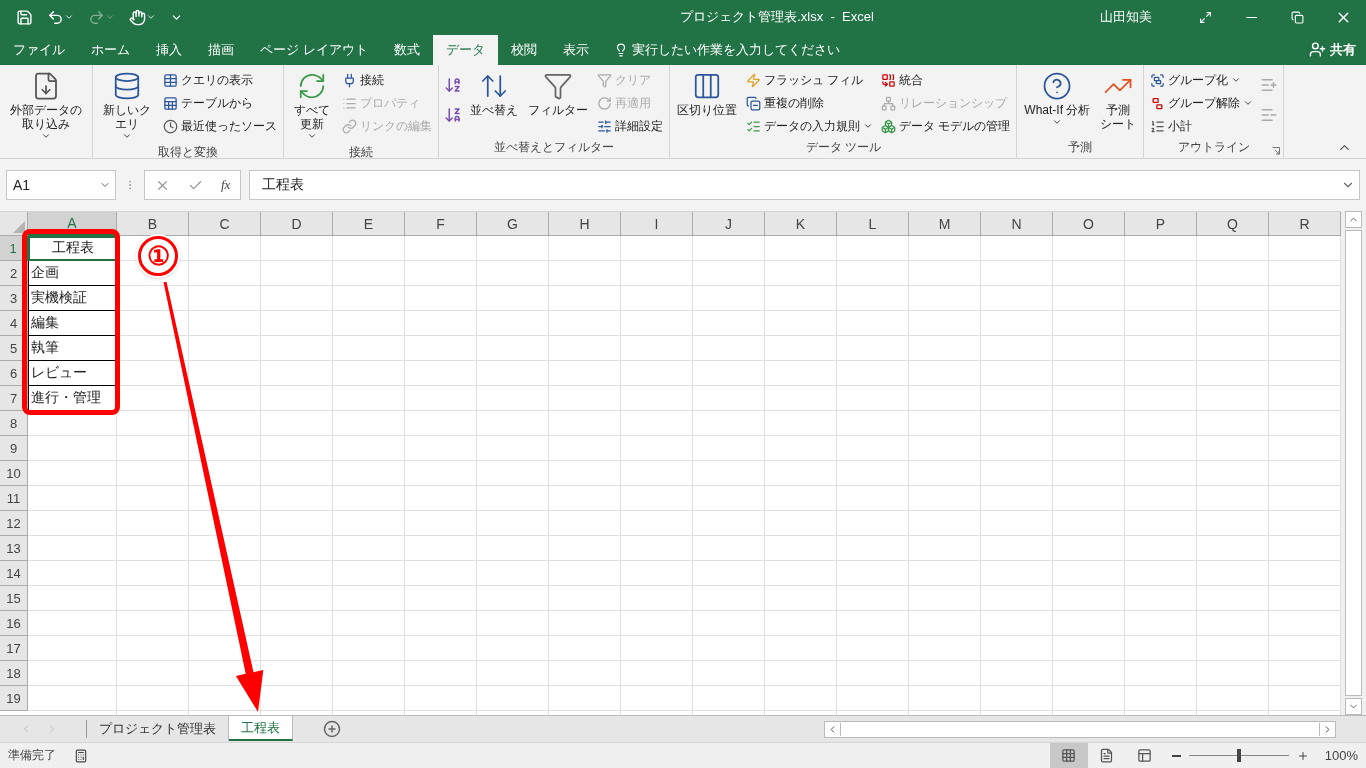 Image resolution: width=1366 pixels, height=768 pixels. Describe the element at coordinates (226, 185) in the screenshot. I see `insert-function-button: fx` at that location.